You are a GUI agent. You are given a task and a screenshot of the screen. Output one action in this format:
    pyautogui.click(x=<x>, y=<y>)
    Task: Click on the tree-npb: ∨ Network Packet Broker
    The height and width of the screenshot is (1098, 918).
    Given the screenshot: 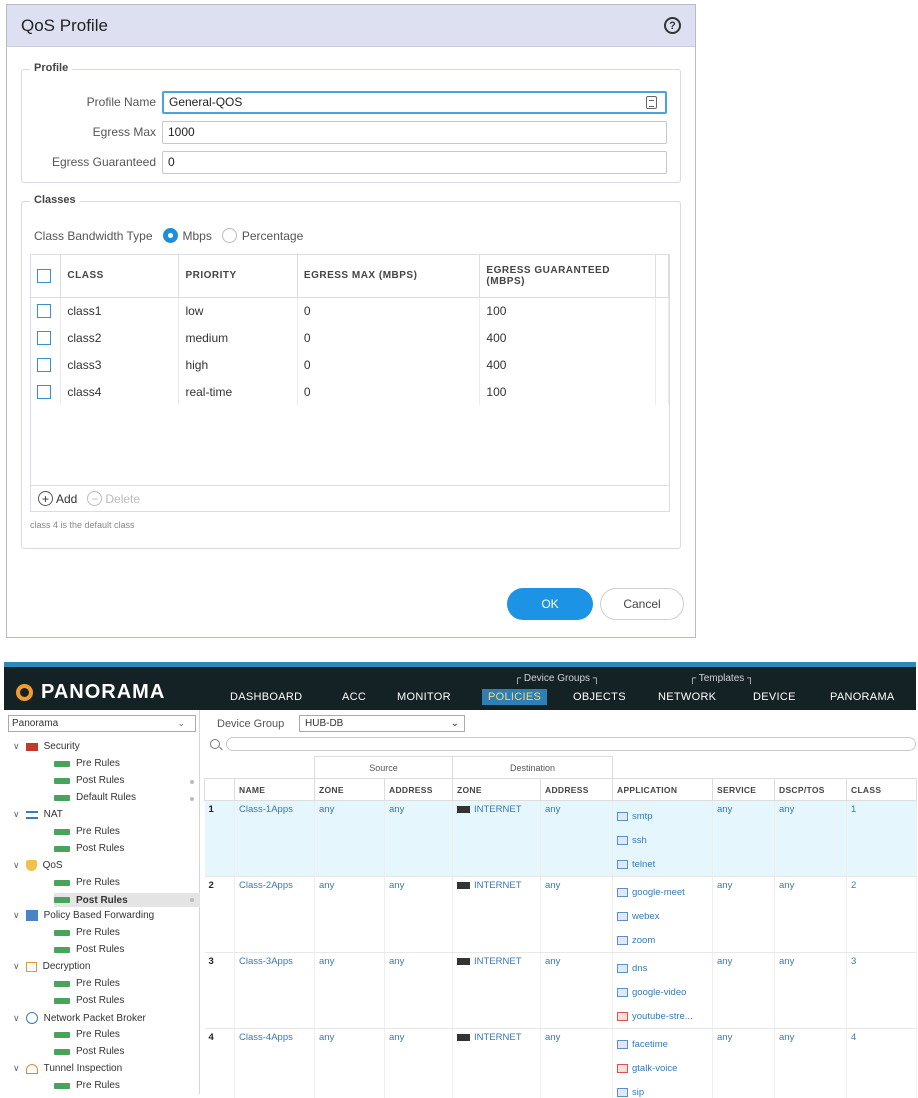 What is the action you would take?
    pyautogui.click(x=79, y=1018)
    